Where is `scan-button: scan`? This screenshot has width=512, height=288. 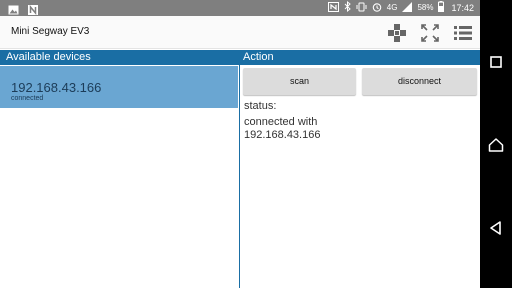
scan-button: scan is located at coordinates (299, 81).